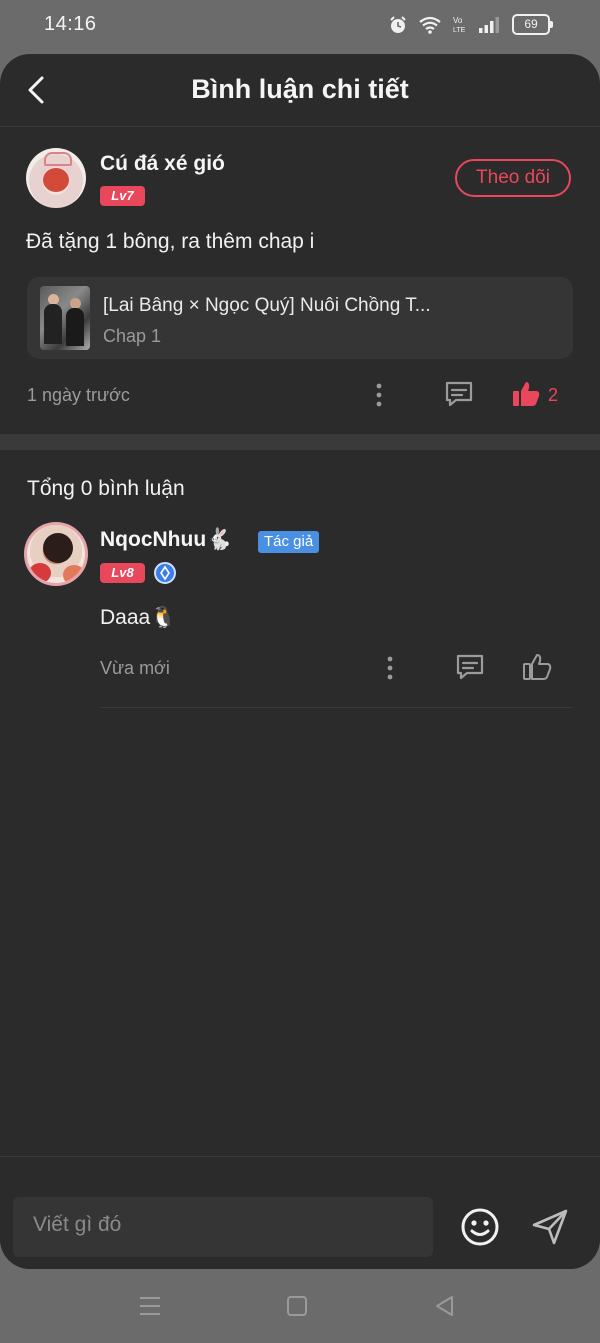 Image resolution: width=600 pixels, height=1343 pixels. Describe the element at coordinates (77, 1224) in the screenshot. I see `input-placeholder: Viết gì đó` at that location.